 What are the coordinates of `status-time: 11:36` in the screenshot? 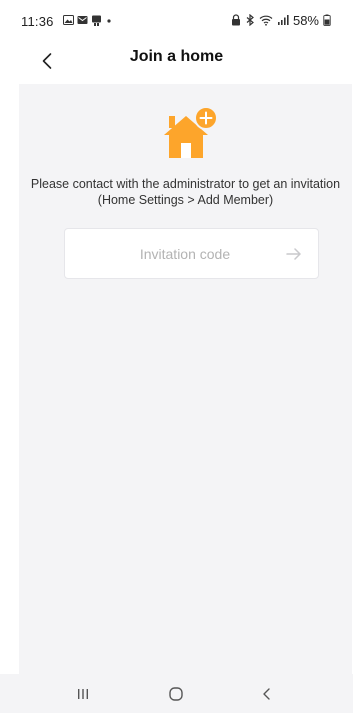 It's located at (37, 21).